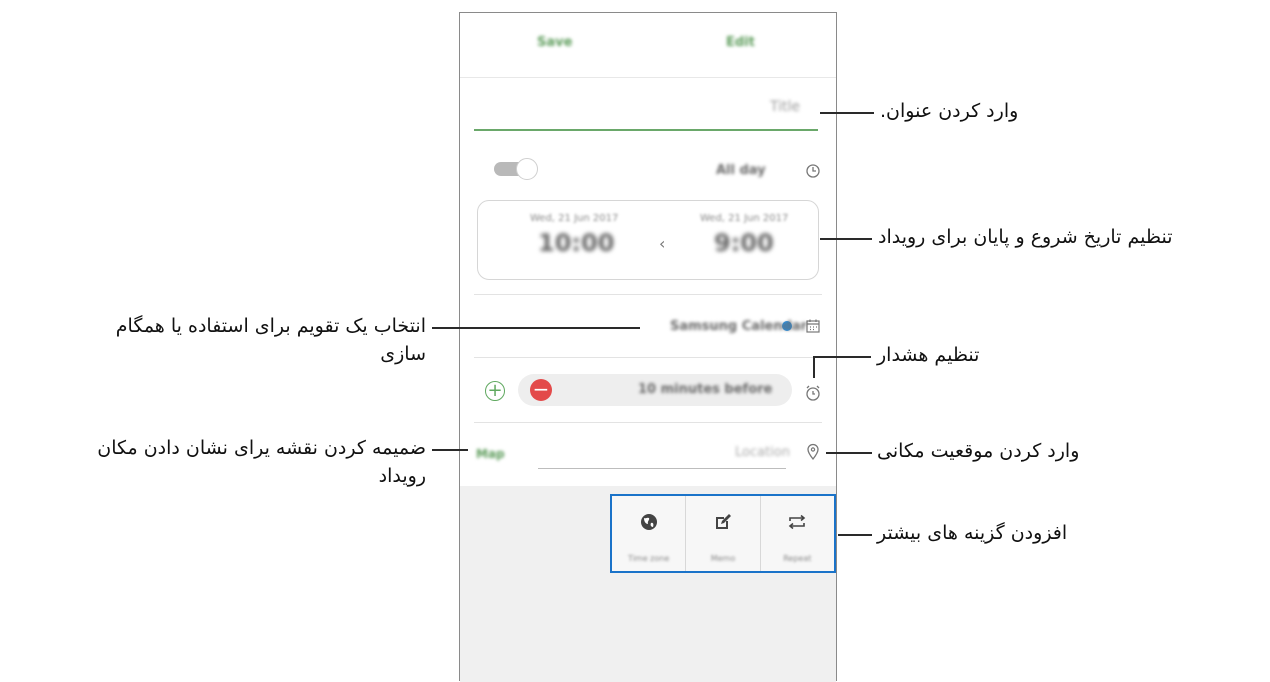 The width and height of the screenshot is (1270, 682). Describe the element at coordinates (972, 533) in the screenshot. I see `more-options-callout: افزودن گزینه های بیشتر` at that location.